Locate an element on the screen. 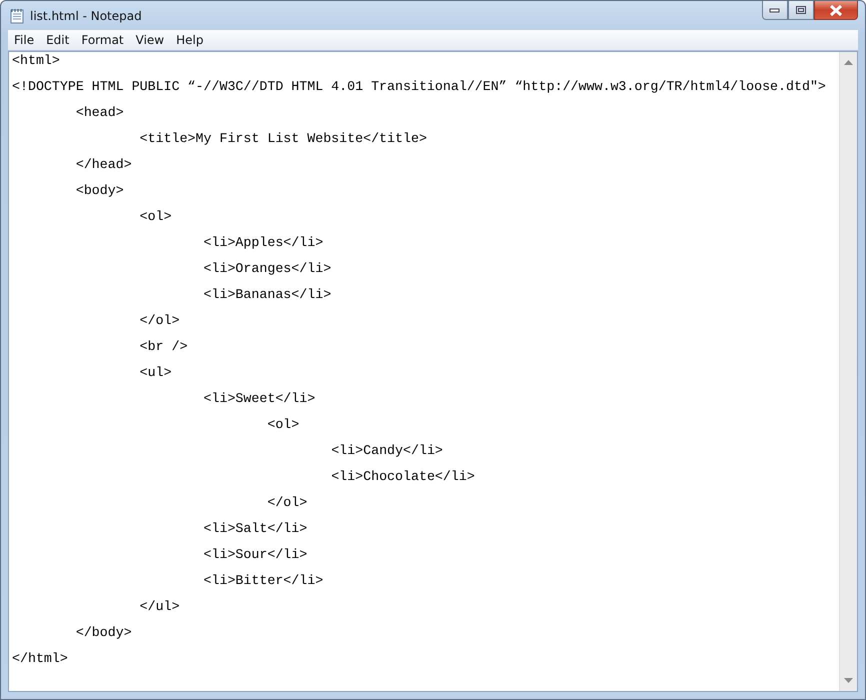  code-line: <html> is located at coordinates (36, 60).